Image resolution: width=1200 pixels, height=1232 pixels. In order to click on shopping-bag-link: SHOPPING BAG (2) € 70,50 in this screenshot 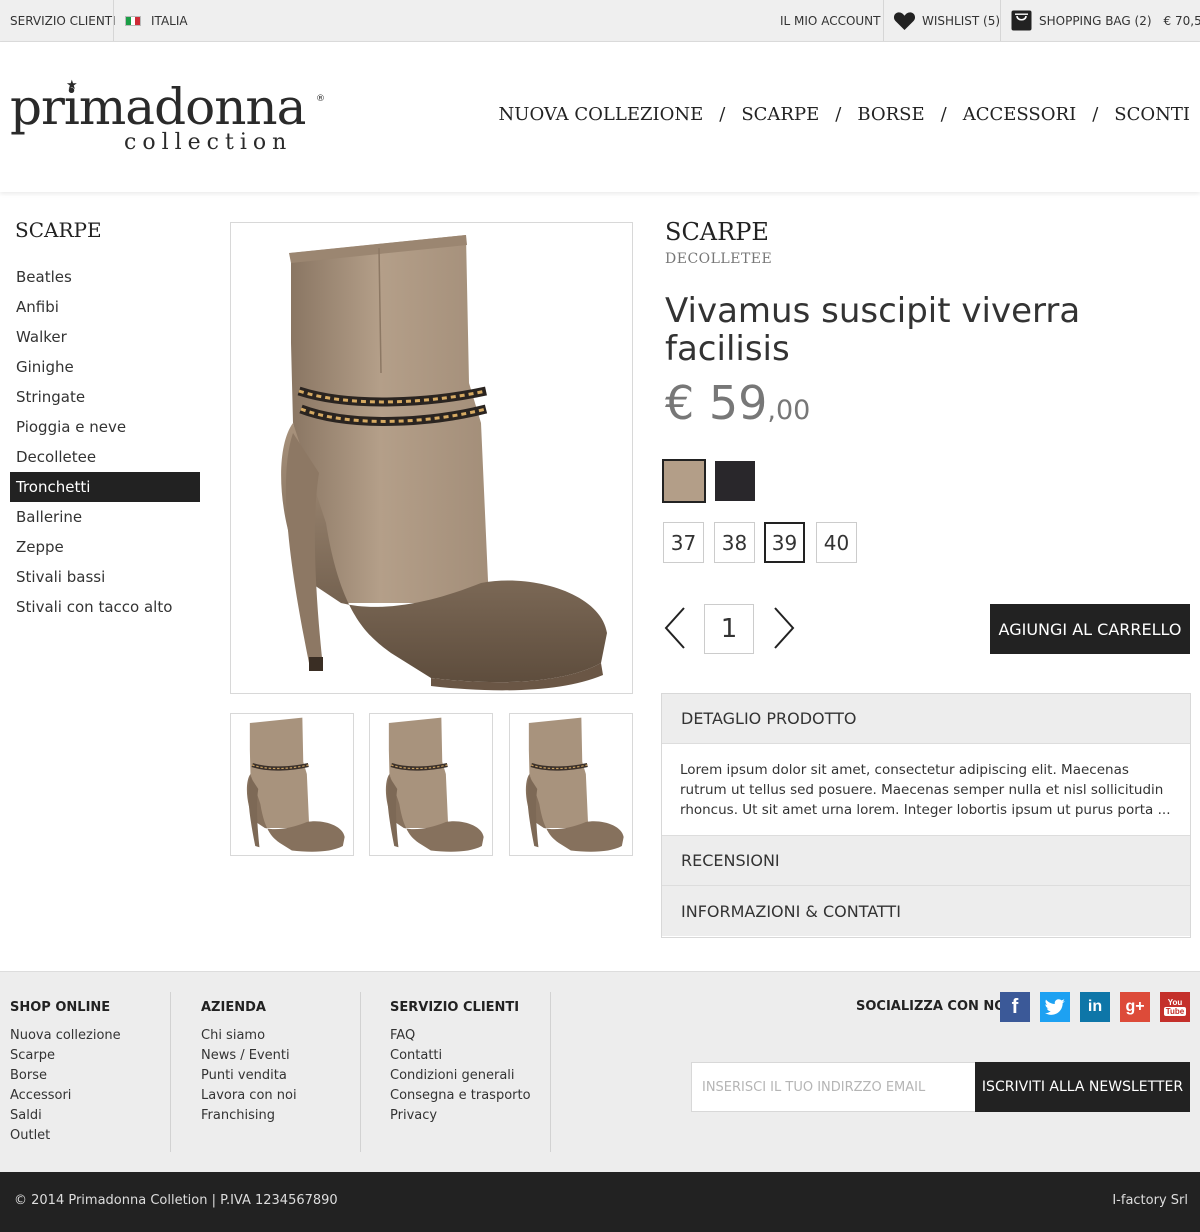, I will do `click(1105, 20)`.